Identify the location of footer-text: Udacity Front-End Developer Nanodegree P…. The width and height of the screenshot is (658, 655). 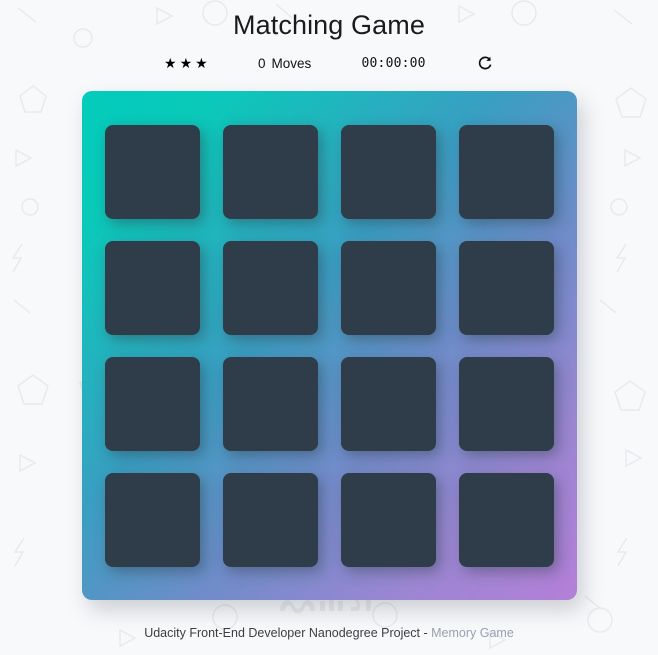
(288, 633).